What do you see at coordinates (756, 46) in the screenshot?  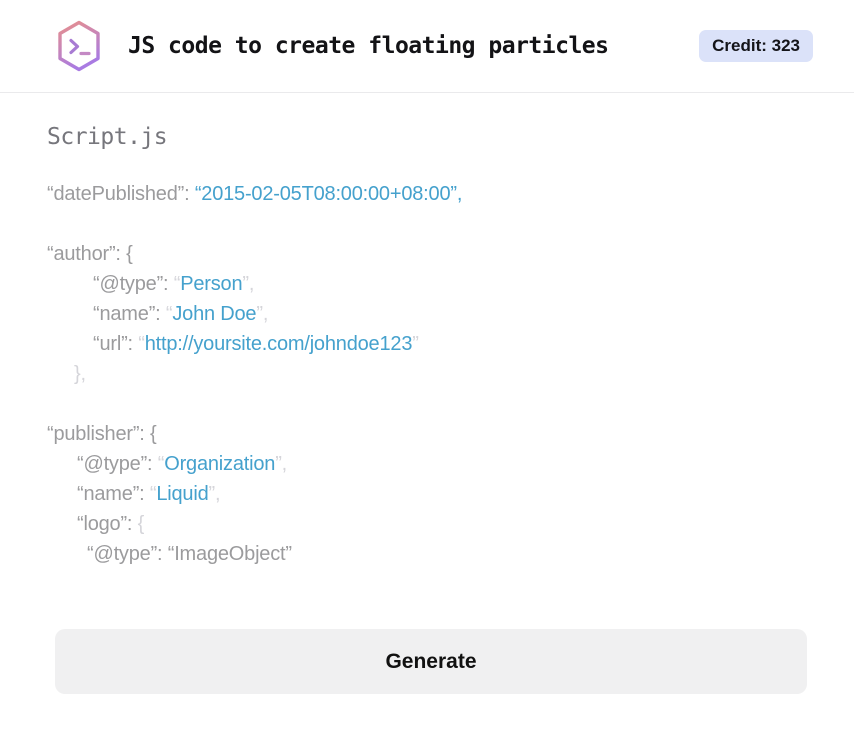 I see `credit-badge: Credit: 323` at bounding box center [756, 46].